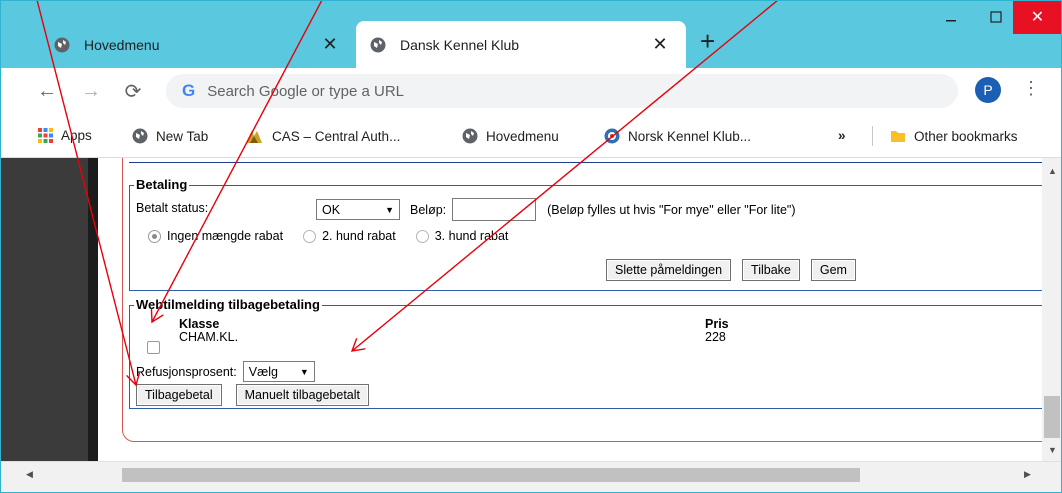 This screenshot has width=1062, height=493. I want to click on refund-row-checkbox, so click(153, 347).